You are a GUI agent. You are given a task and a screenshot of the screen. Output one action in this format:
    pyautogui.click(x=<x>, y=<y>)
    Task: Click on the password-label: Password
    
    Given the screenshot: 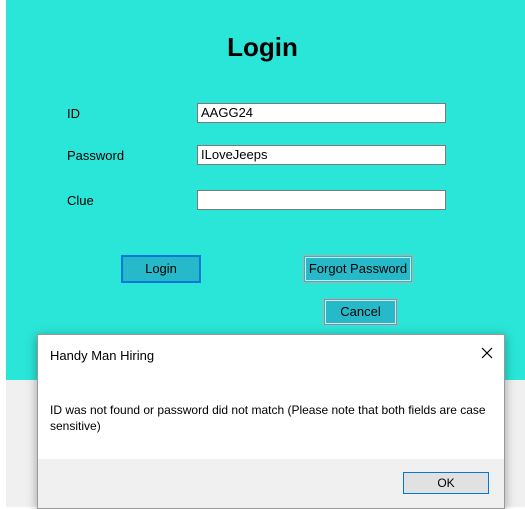 What is the action you would take?
    pyautogui.click(x=96, y=155)
    